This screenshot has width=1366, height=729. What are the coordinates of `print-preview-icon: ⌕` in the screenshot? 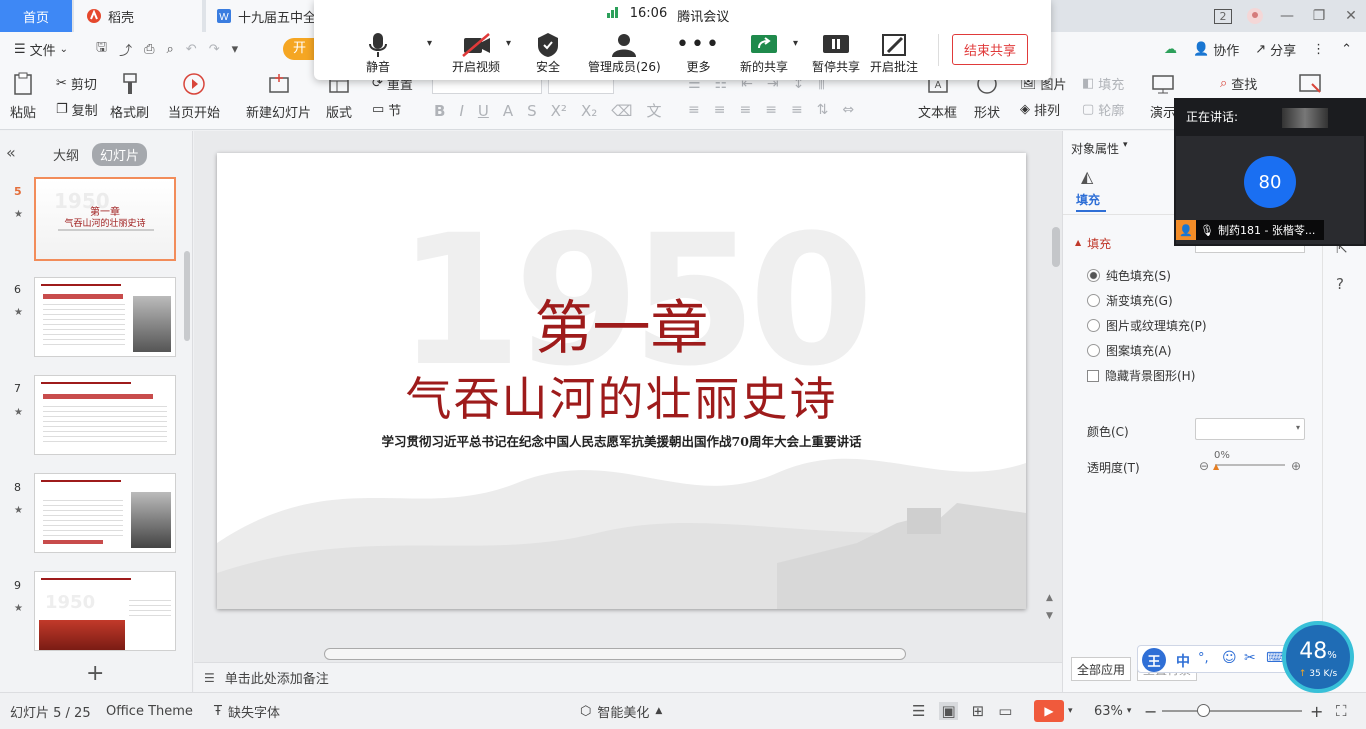 It's located at (170, 49).